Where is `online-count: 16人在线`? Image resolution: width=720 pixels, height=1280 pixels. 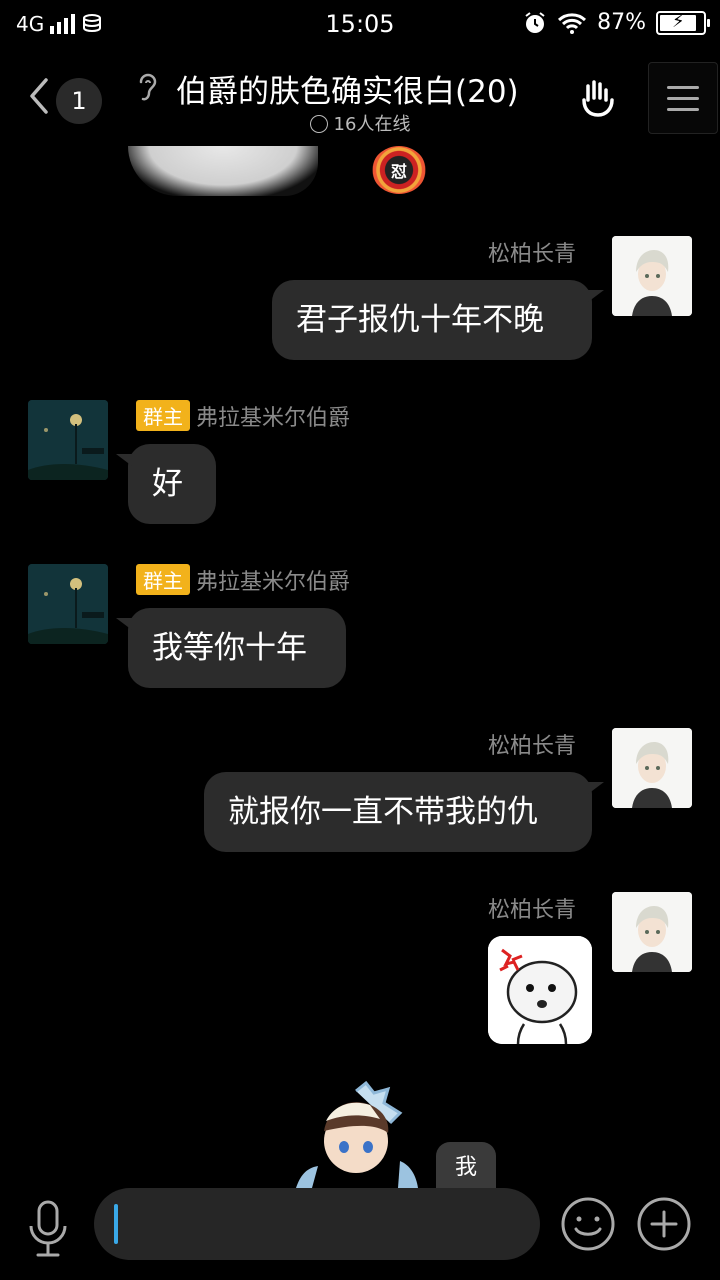
online-count: 16人在线 is located at coordinates (372, 124).